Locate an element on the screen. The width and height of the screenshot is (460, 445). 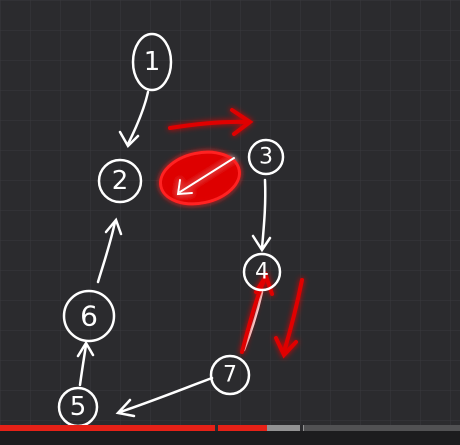
node-4-label: 4 is located at coordinates (262, 272).